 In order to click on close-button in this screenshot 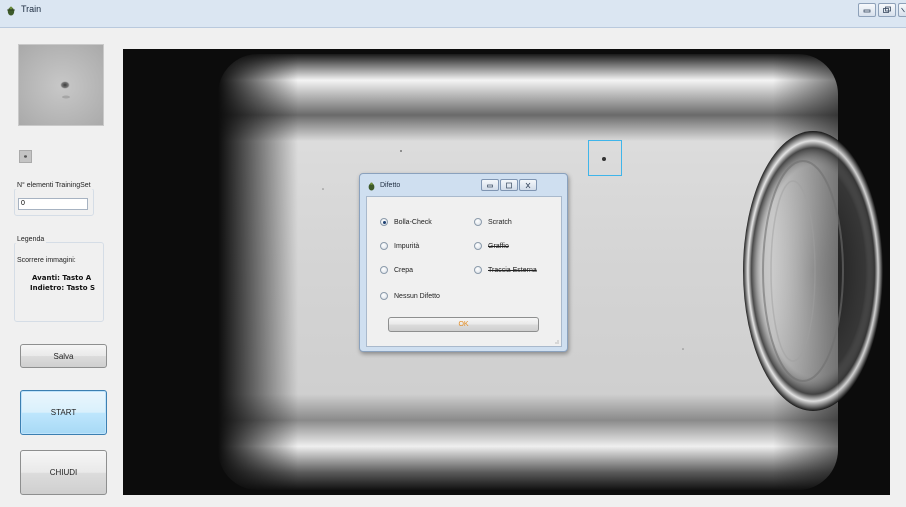, I will do `click(902, 10)`.